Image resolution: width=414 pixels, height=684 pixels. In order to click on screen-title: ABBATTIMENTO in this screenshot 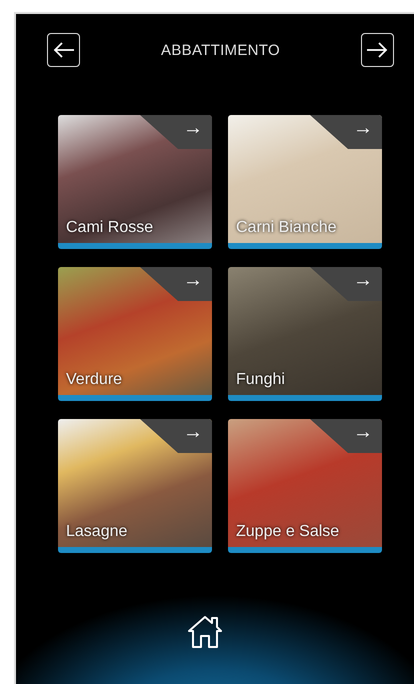, I will do `click(220, 50)`.